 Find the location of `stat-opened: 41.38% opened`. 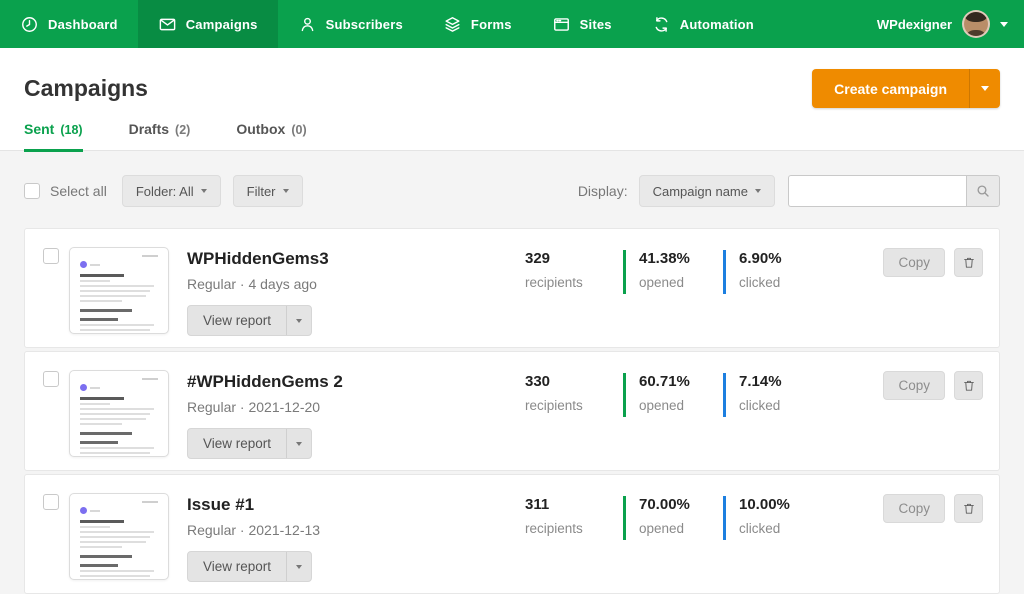

stat-opened: 41.38% opened is located at coordinates (656, 272).